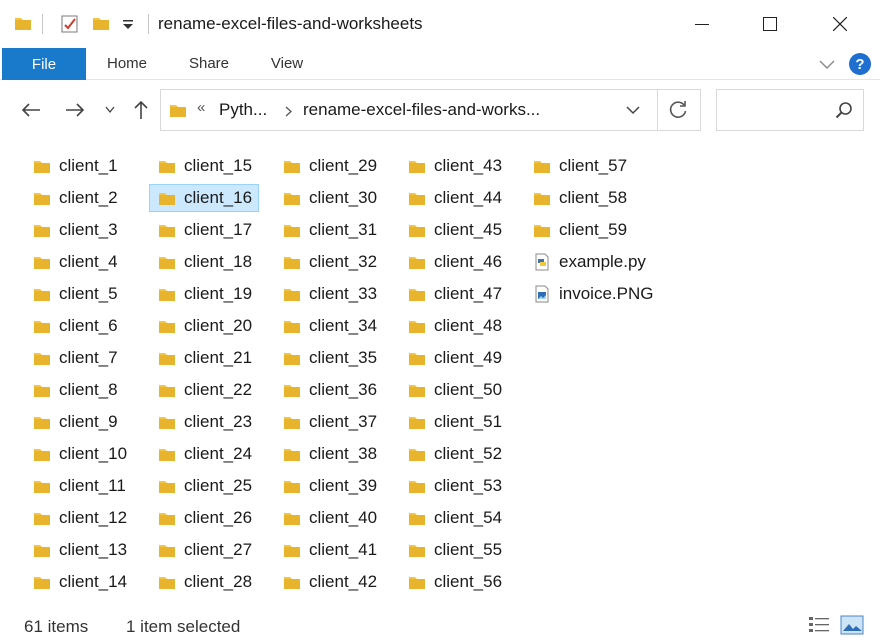  What do you see at coordinates (287, 63) in the screenshot?
I see `tab-view: View` at bounding box center [287, 63].